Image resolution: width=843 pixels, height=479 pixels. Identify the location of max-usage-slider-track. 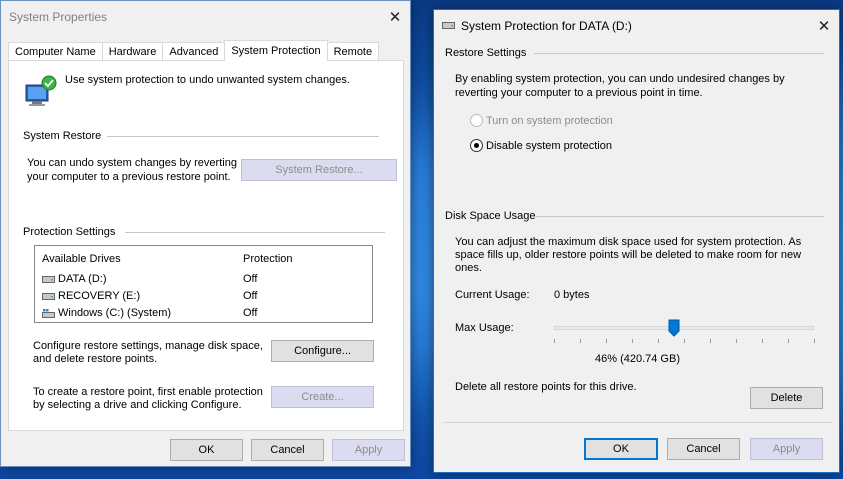
(684, 328).